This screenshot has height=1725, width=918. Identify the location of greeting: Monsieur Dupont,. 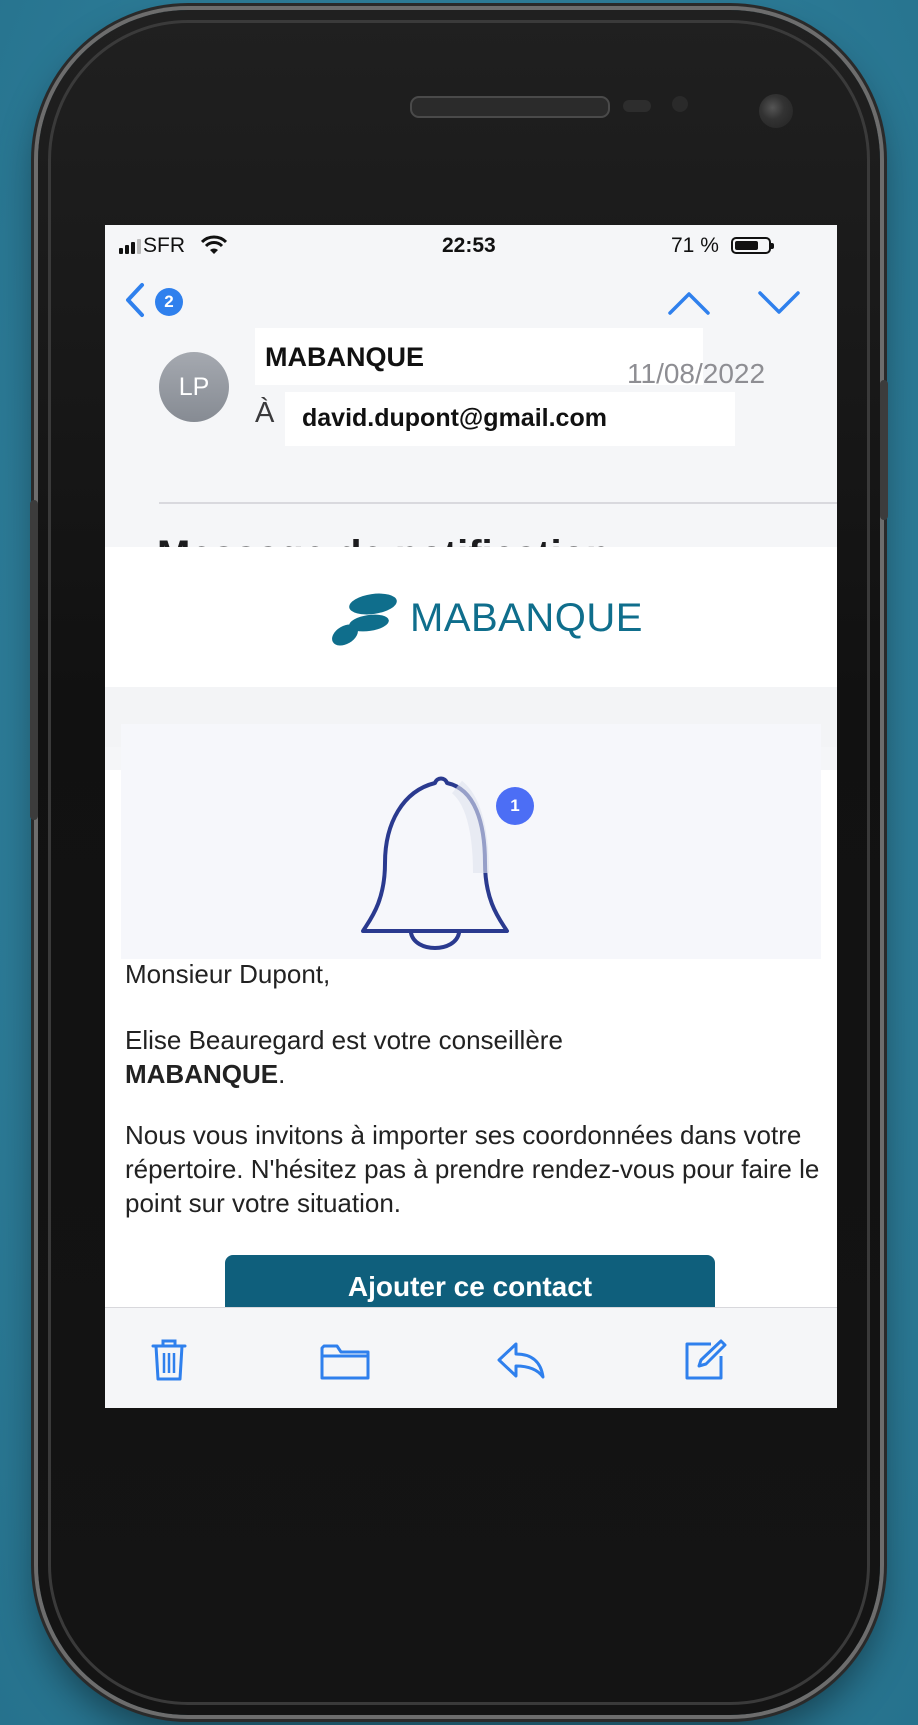
(228, 974).